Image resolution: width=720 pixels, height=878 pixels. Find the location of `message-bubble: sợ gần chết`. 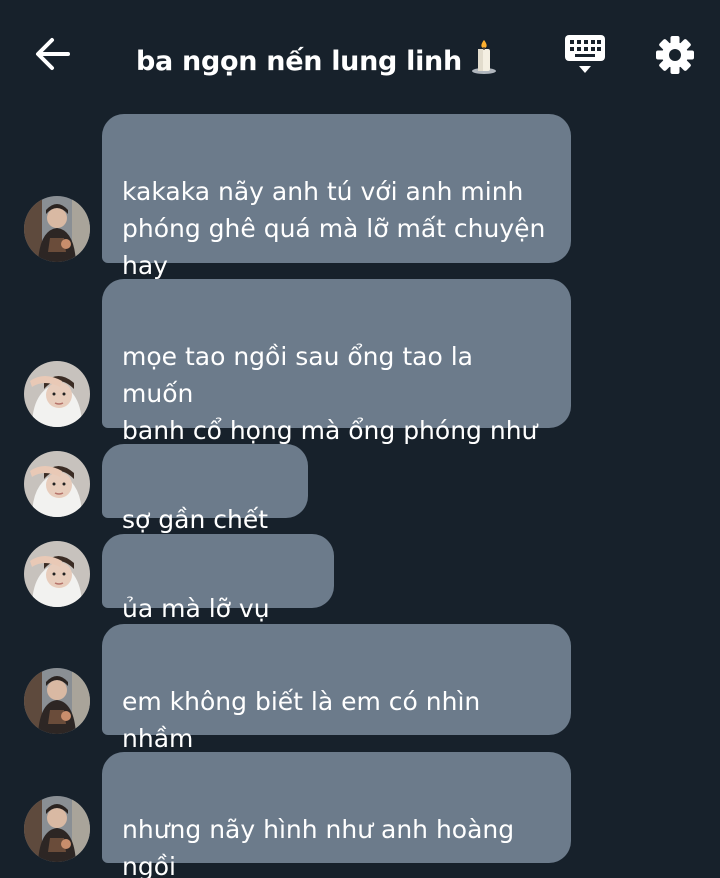

message-bubble: sợ gần chết is located at coordinates (205, 524).